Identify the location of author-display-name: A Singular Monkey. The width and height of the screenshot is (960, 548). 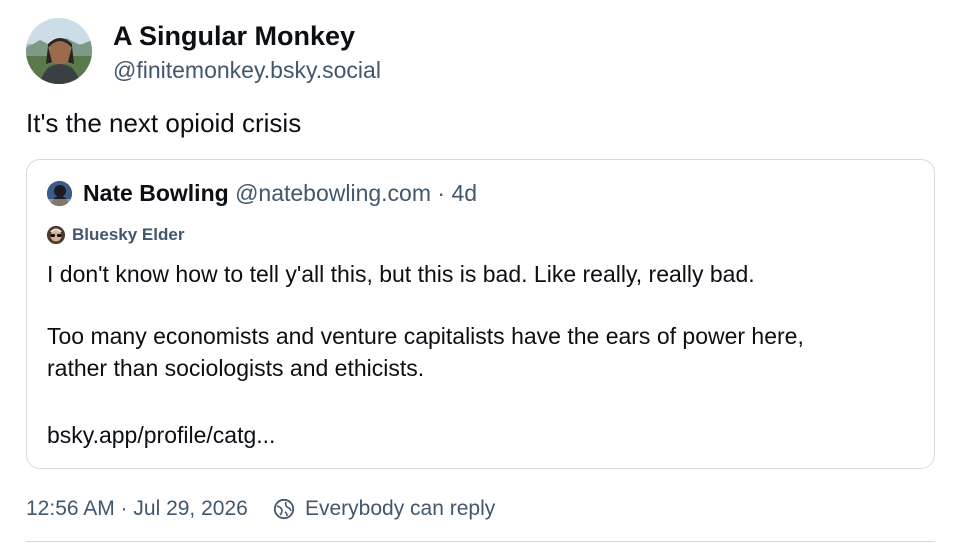
(234, 36).